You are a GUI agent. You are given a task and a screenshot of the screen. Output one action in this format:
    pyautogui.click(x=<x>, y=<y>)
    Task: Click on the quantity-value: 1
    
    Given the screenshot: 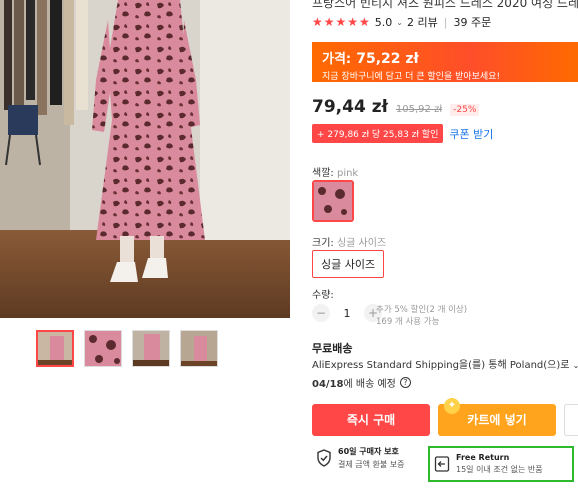 What is the action you would take?
    pyautogui.click(x=347, y=313)
    